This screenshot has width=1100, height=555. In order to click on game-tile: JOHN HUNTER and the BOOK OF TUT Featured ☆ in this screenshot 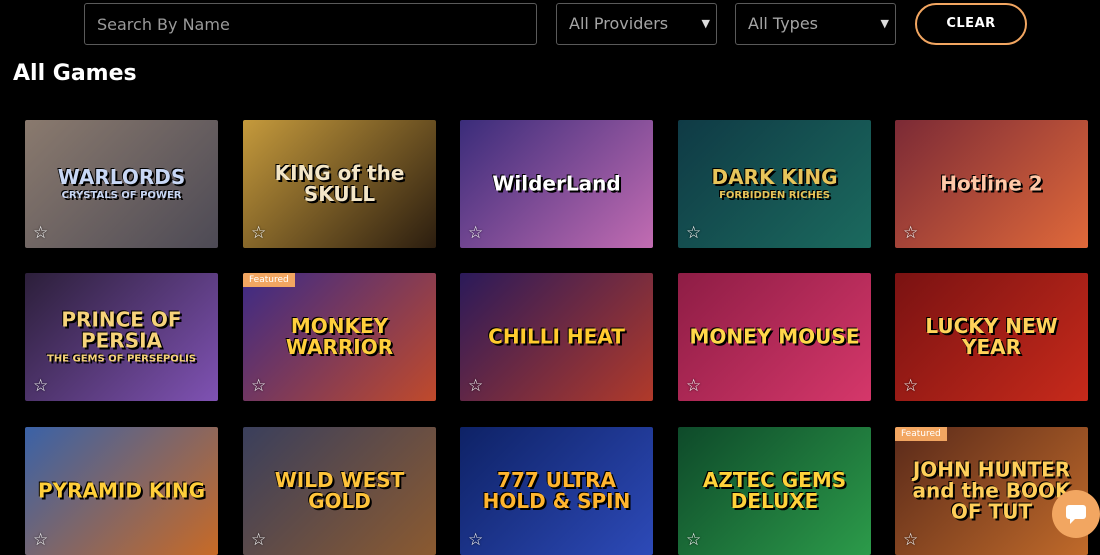, I will do `click(991, 491)`.